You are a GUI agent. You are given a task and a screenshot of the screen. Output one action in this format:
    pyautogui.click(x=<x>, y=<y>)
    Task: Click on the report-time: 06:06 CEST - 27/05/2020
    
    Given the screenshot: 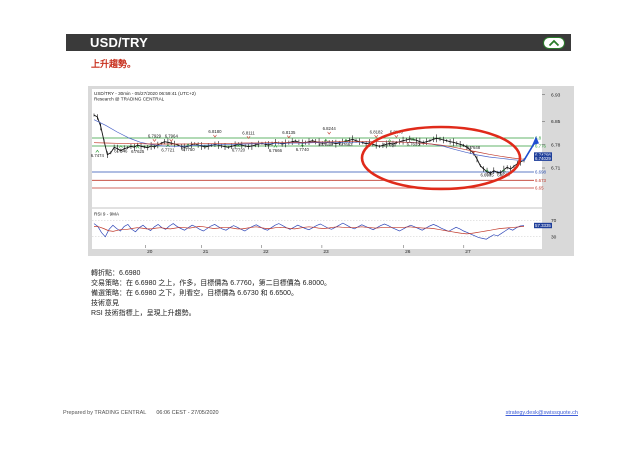 What is the action you would take?
    pyautogui.click(x=187, y=413)
    